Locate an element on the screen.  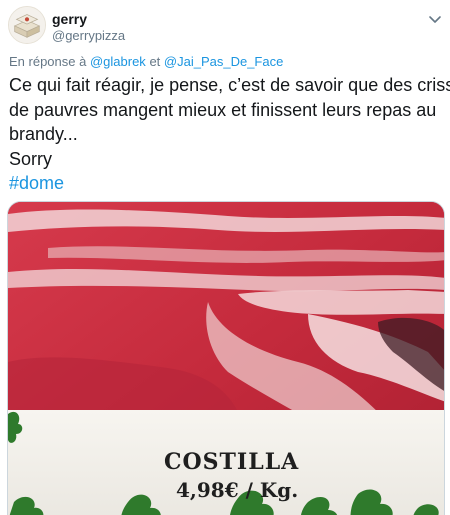
avatar is located at coordinates (27, 25).